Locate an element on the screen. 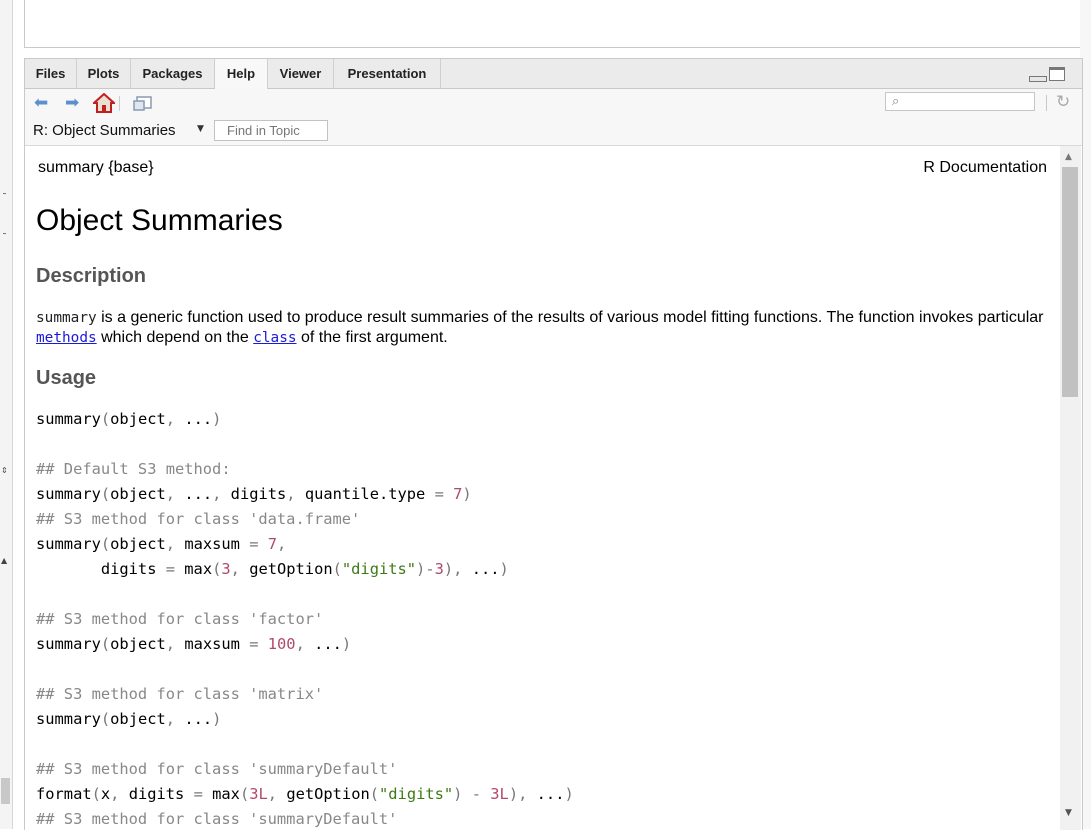  top-pane is located at coordinates (553, 24).